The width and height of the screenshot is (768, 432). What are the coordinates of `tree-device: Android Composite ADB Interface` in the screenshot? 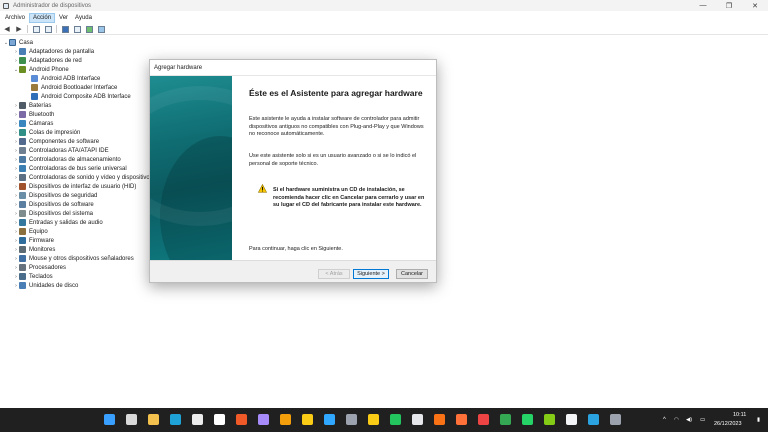 It's located at (81, 96).